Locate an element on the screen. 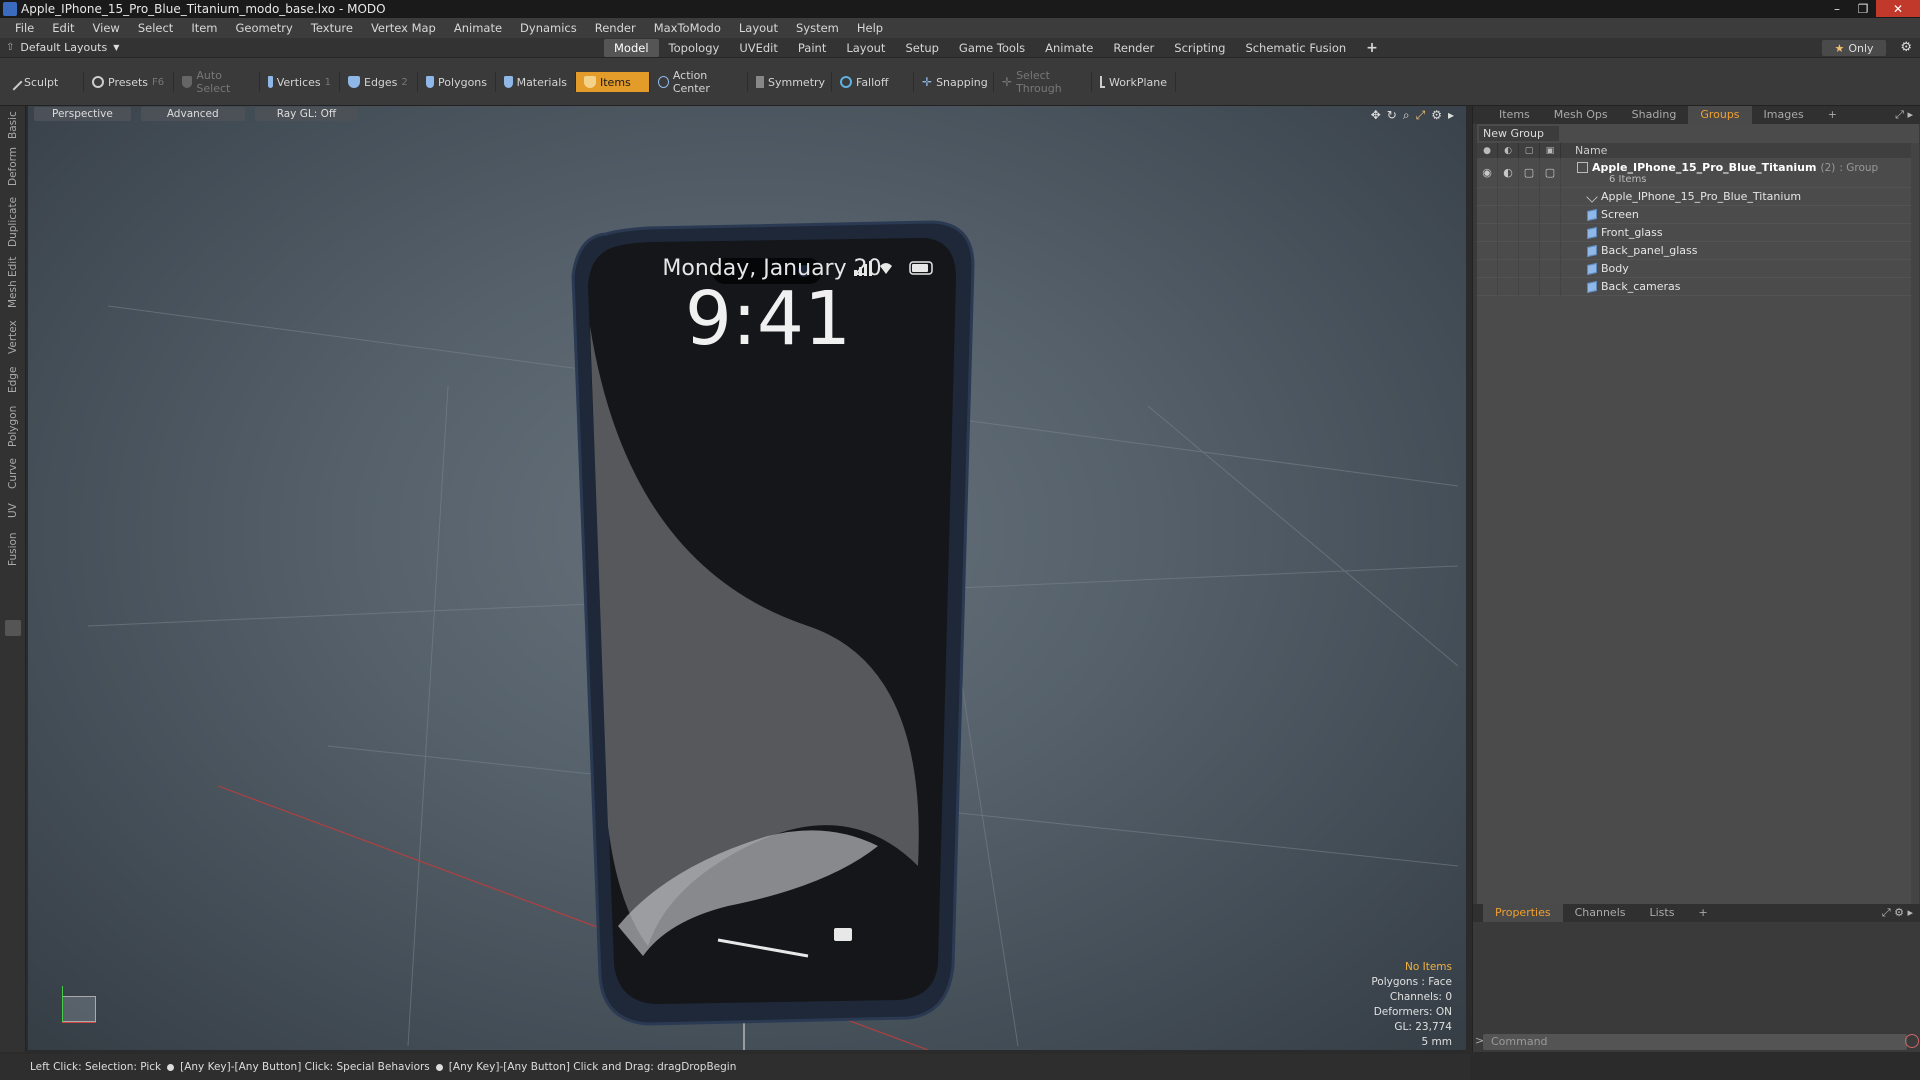 This screenshot has height=1080, width=1920. list-item: Apple_IPhone_15_Pro_Blue_Titanium is located at coordinates (1698, 196).